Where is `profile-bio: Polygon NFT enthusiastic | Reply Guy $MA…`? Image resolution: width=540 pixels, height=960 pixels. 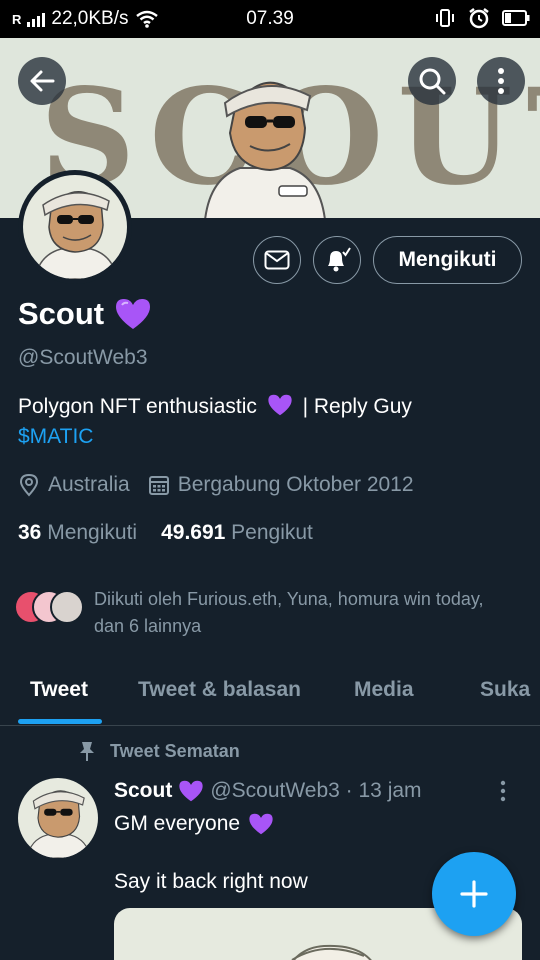 profile-bio: Polygon NFT enthusiastic | Reply Guy $MA… is located at coordinates (268, 422).